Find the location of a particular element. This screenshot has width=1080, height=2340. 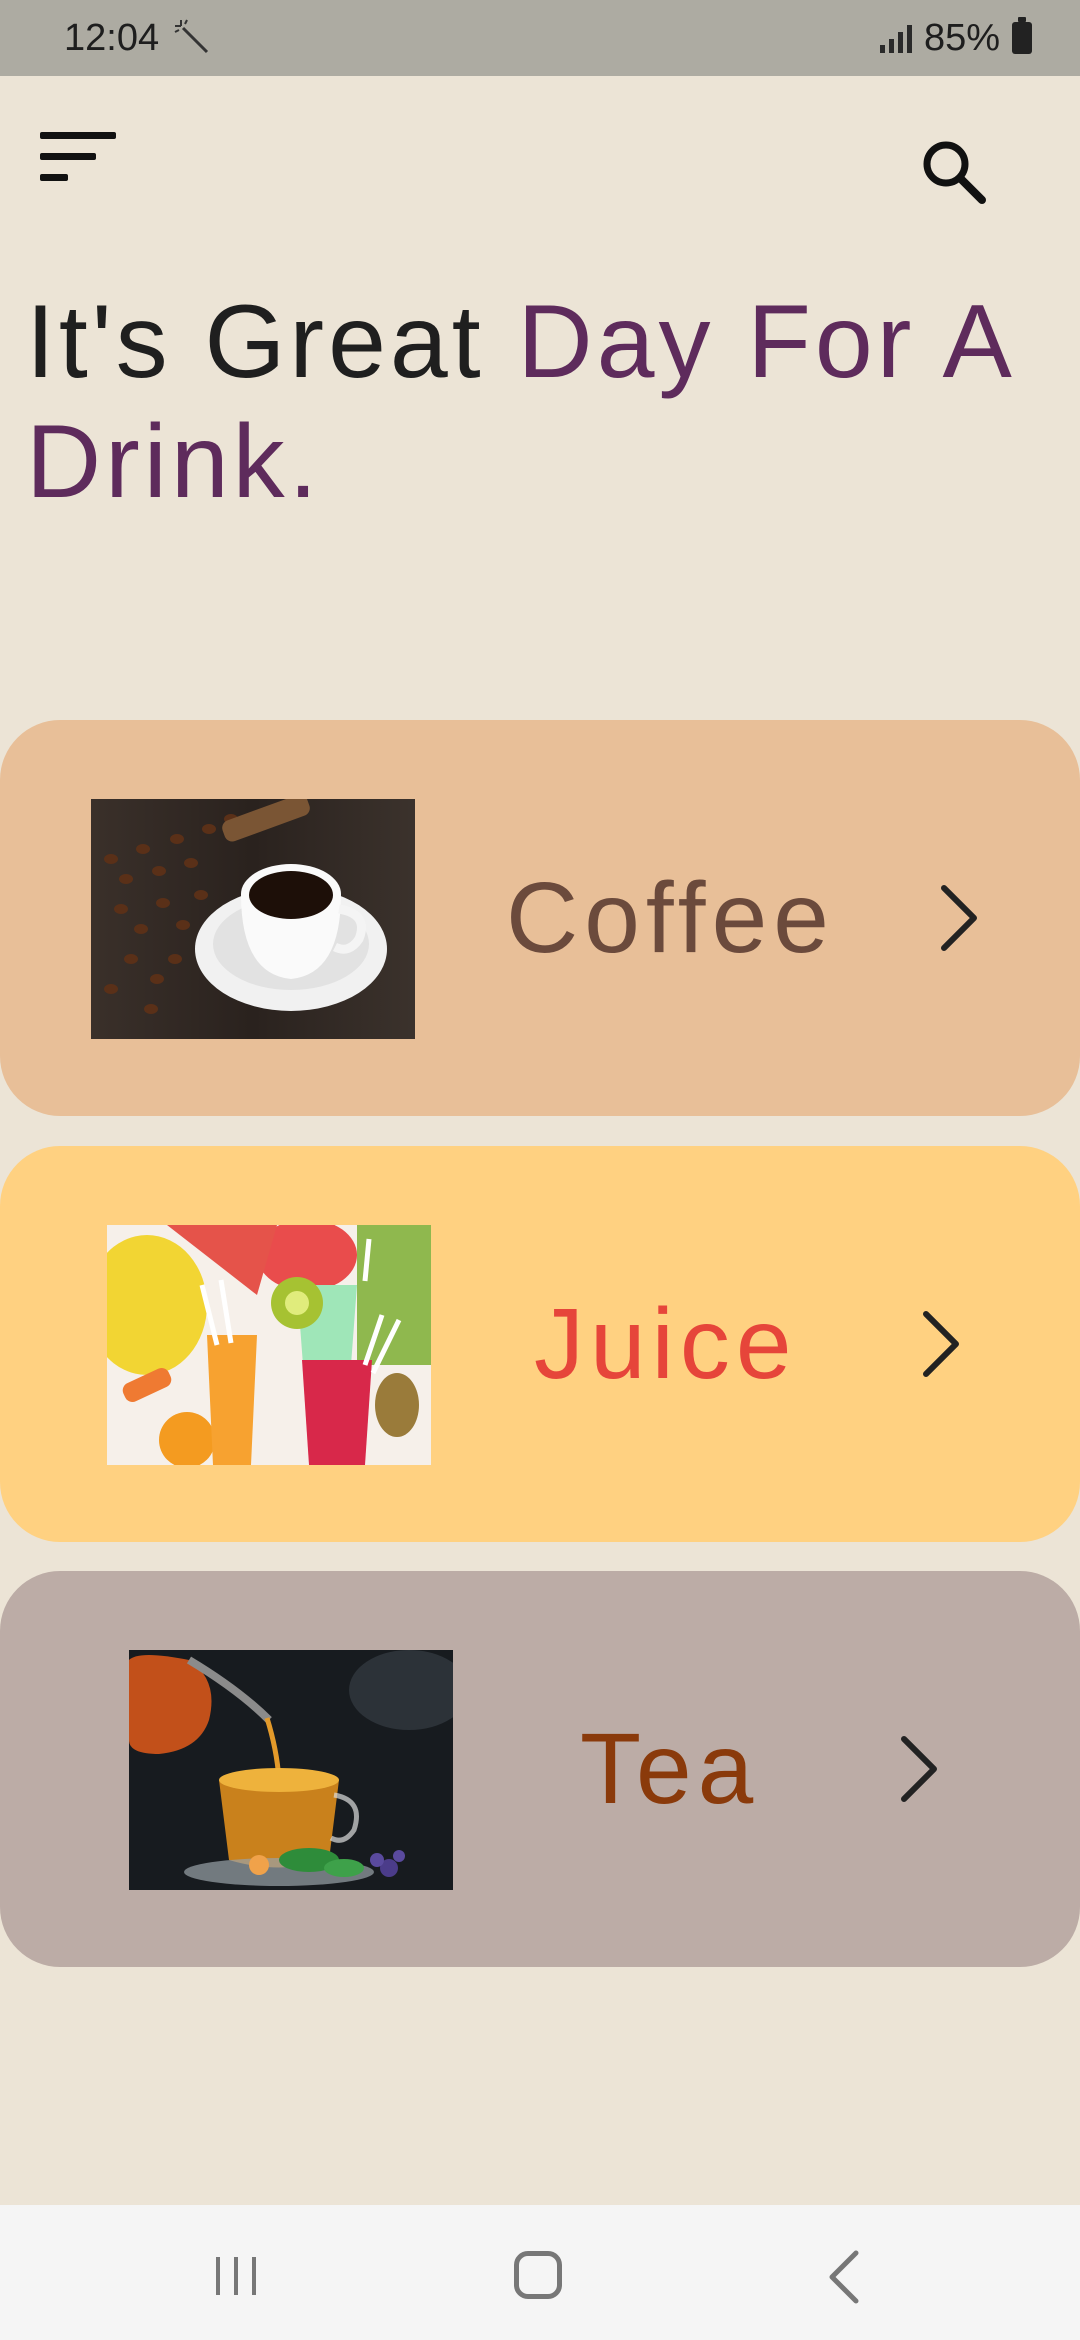

status-left: 12:04 is located at coordinates (138, 38).